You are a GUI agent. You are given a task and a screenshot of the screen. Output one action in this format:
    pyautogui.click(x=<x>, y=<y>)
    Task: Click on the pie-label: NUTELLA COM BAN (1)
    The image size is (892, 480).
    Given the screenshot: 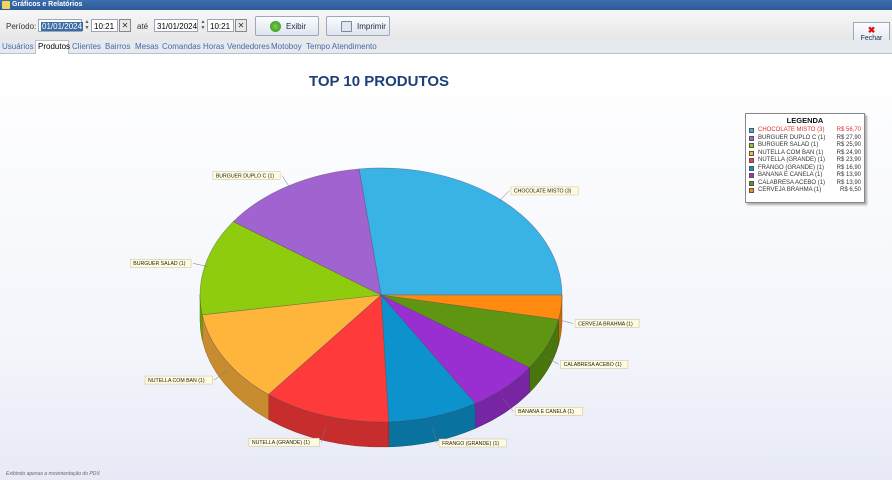 What is the action you would take?
    pyautogui.click(x=176, y=381)
    